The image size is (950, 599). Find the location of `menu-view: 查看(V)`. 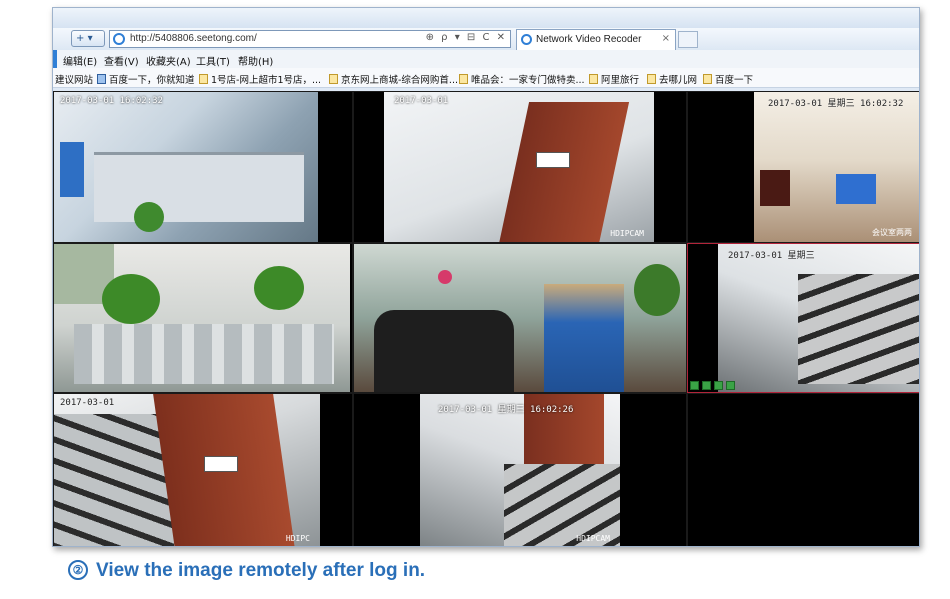

menu-view: 查看(V) is located at coordinates (121, 60).